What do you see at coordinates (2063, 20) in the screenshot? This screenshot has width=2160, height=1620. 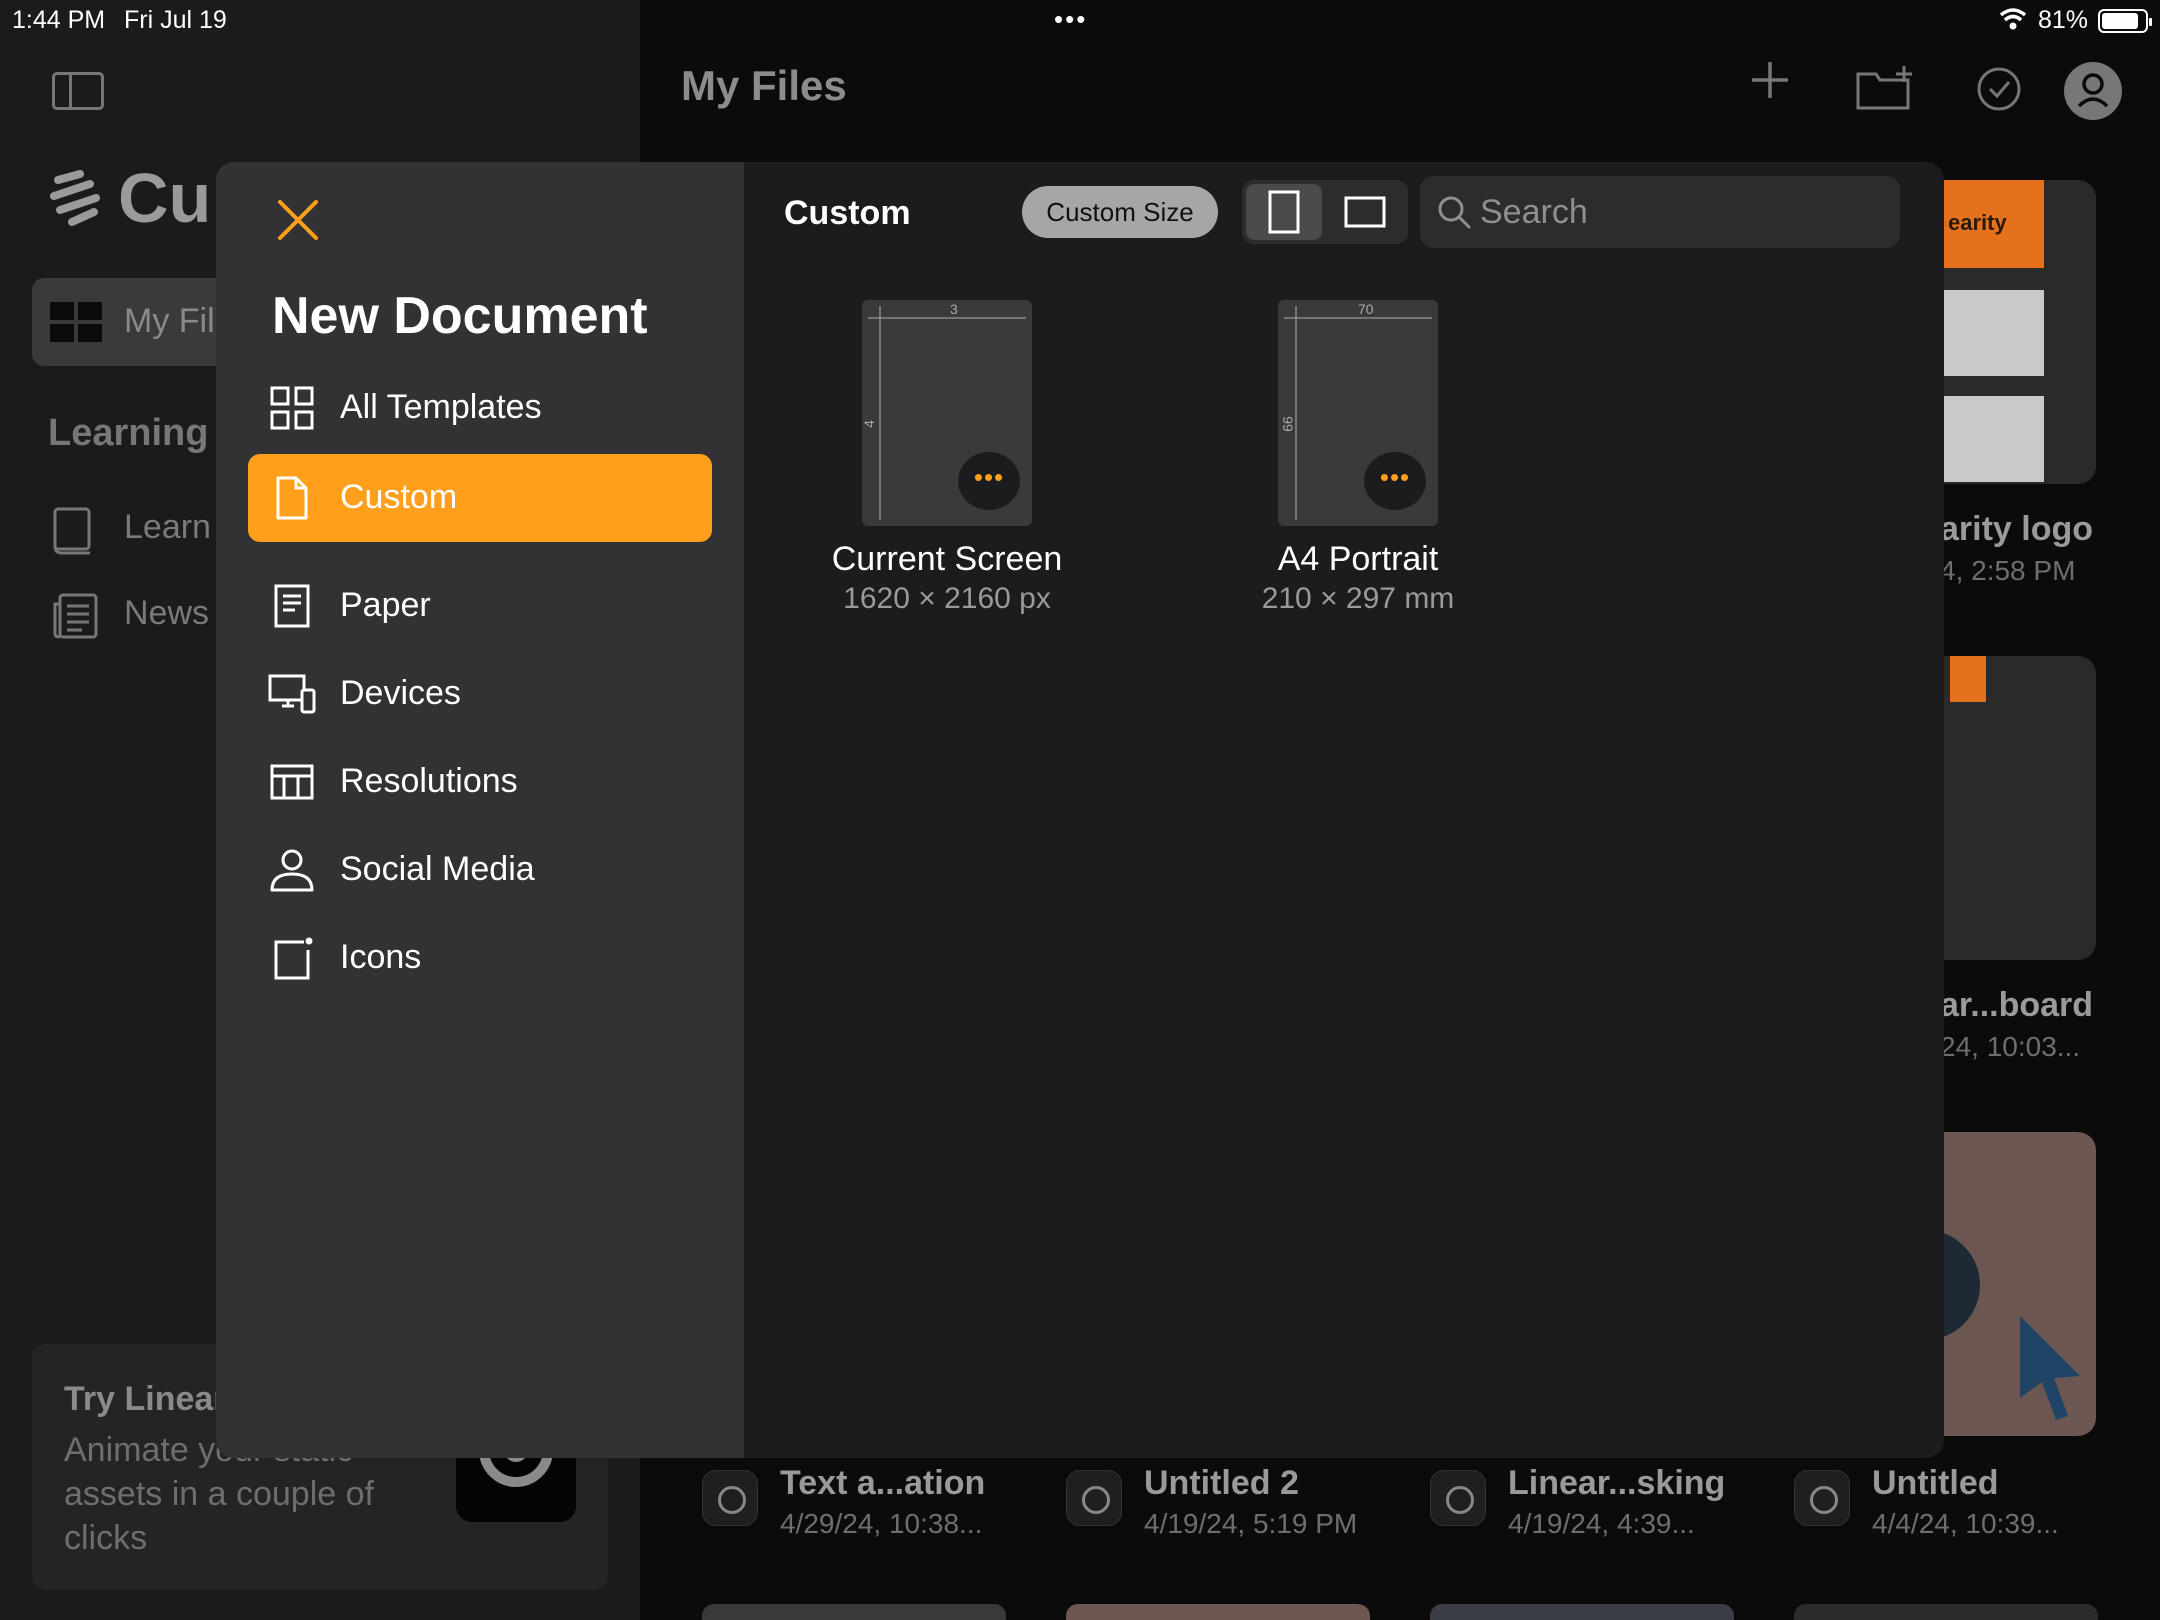 I see `battery-percent: 81%` at bounding box center [2063, 20].